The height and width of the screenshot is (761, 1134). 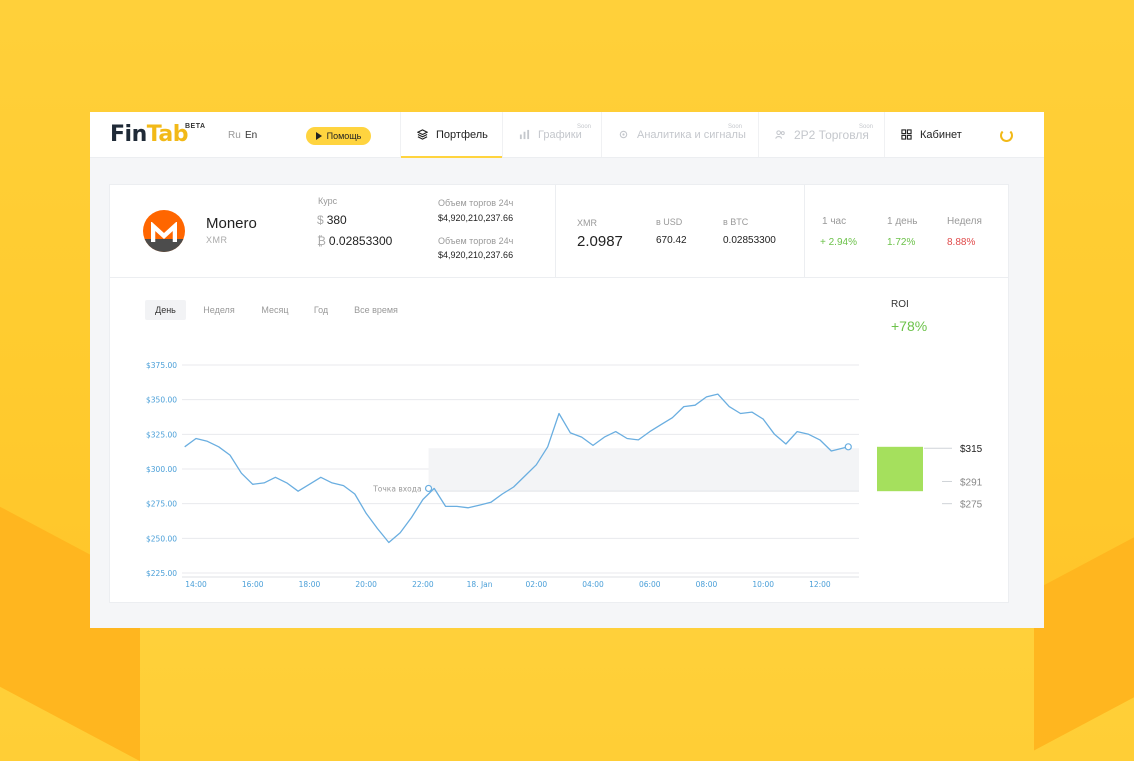 What do you see at coordinates (831, 134) in the screenshot?
I see `nav-p2p-trading-label: 2P2 Торговля` at bounding box center [831, 134].